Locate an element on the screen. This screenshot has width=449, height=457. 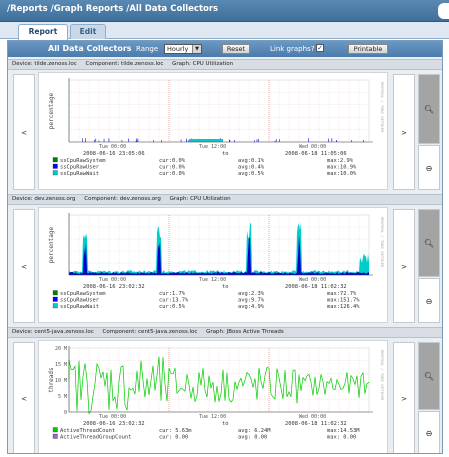
y-axis-label: percentage is located at coordinates (51, 111).